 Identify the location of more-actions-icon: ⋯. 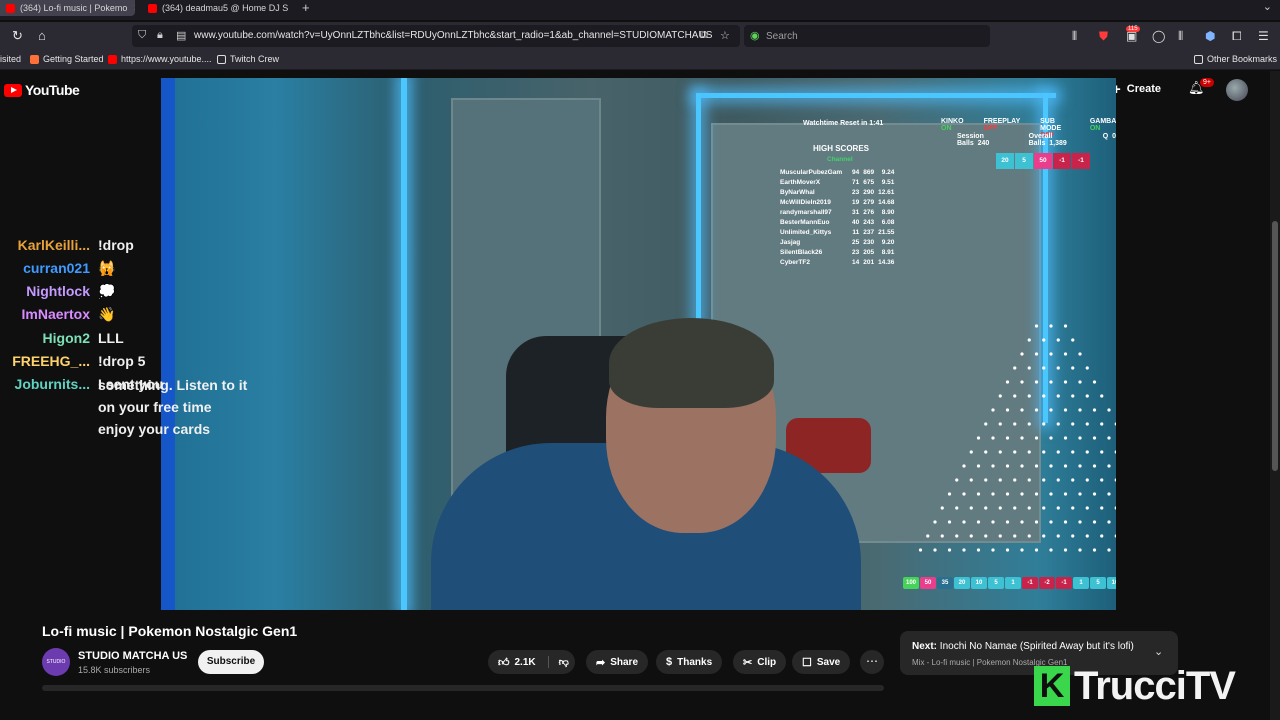
(872, 662).